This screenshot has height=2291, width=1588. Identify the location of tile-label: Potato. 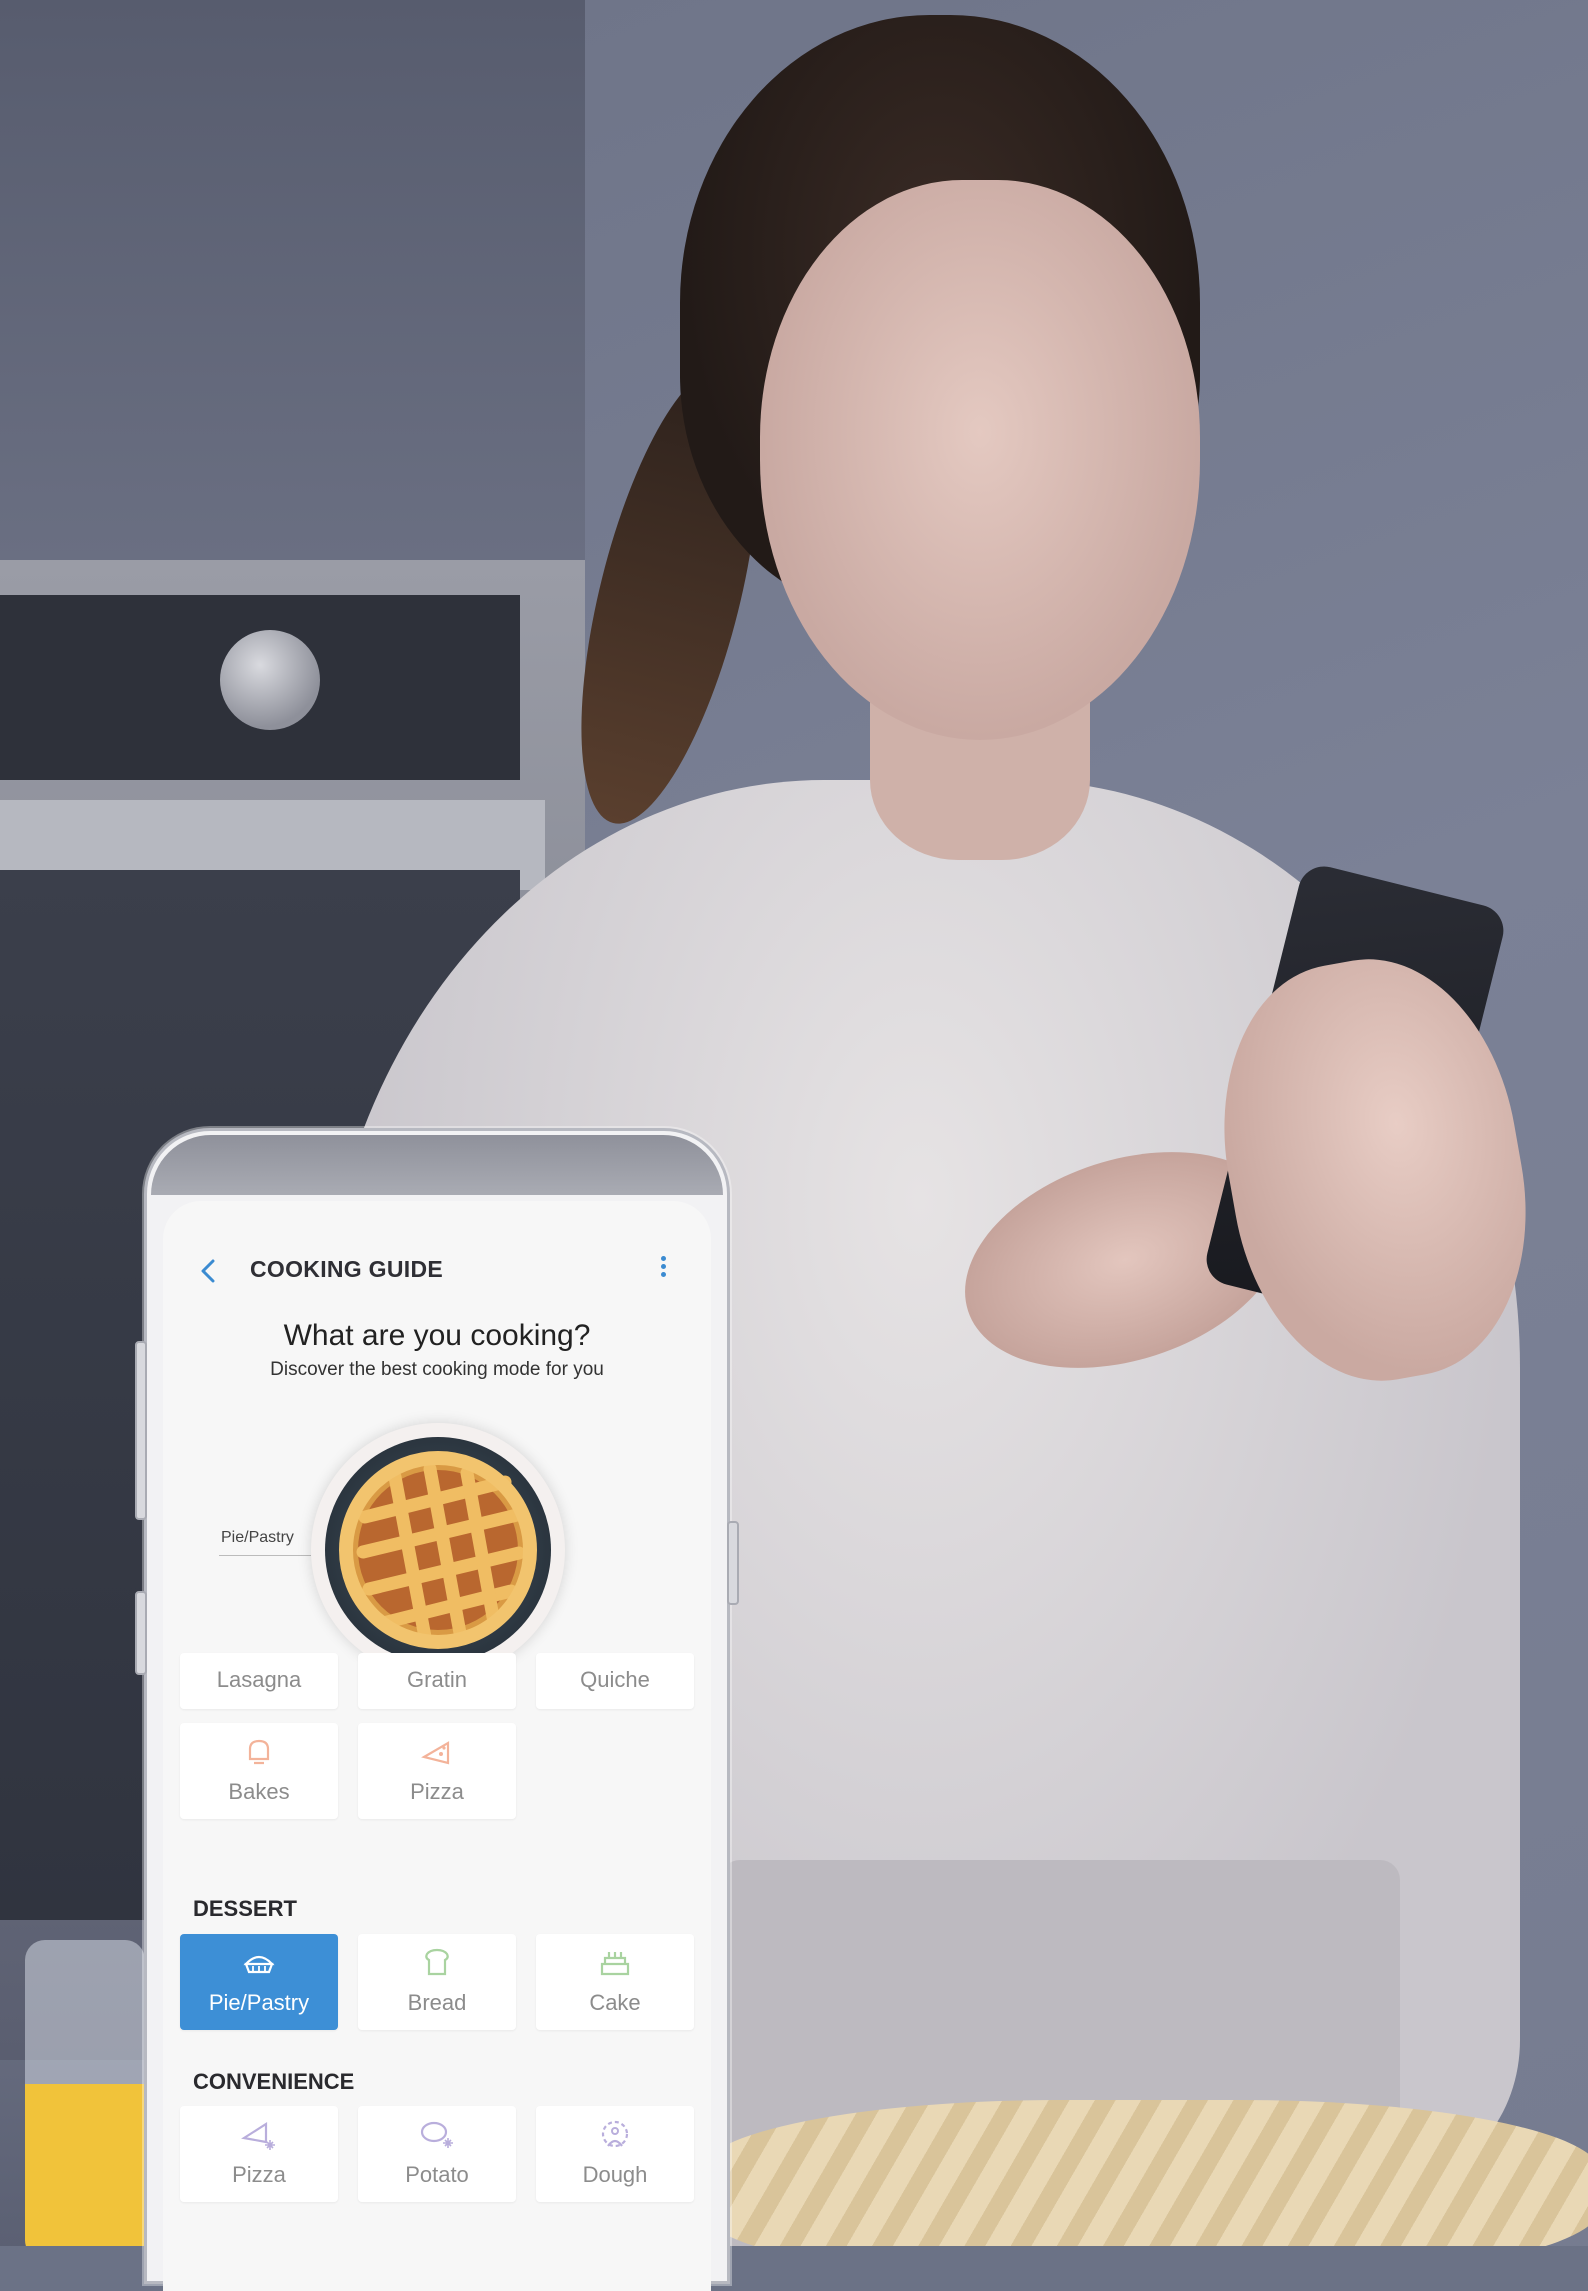
(437, 2174).